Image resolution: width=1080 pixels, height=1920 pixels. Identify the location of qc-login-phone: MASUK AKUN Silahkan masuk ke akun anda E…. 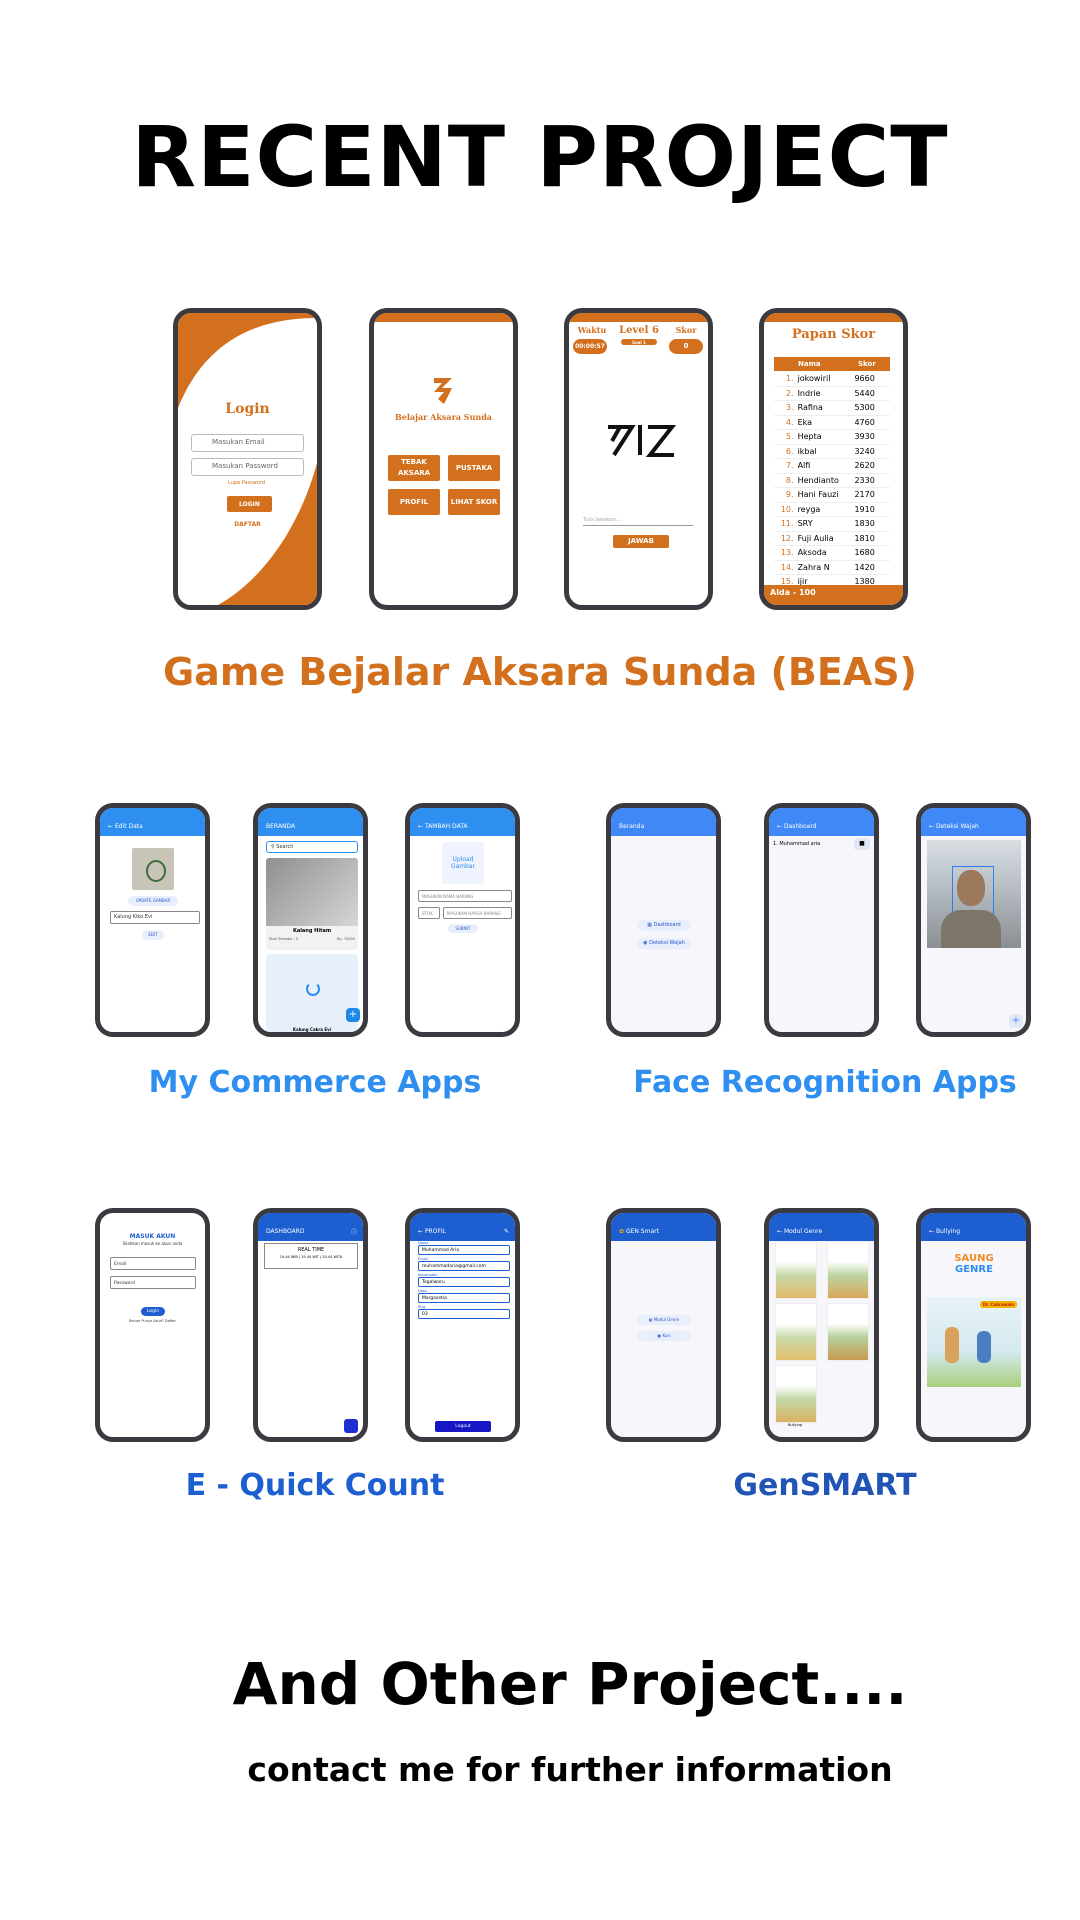
(152, 1325).